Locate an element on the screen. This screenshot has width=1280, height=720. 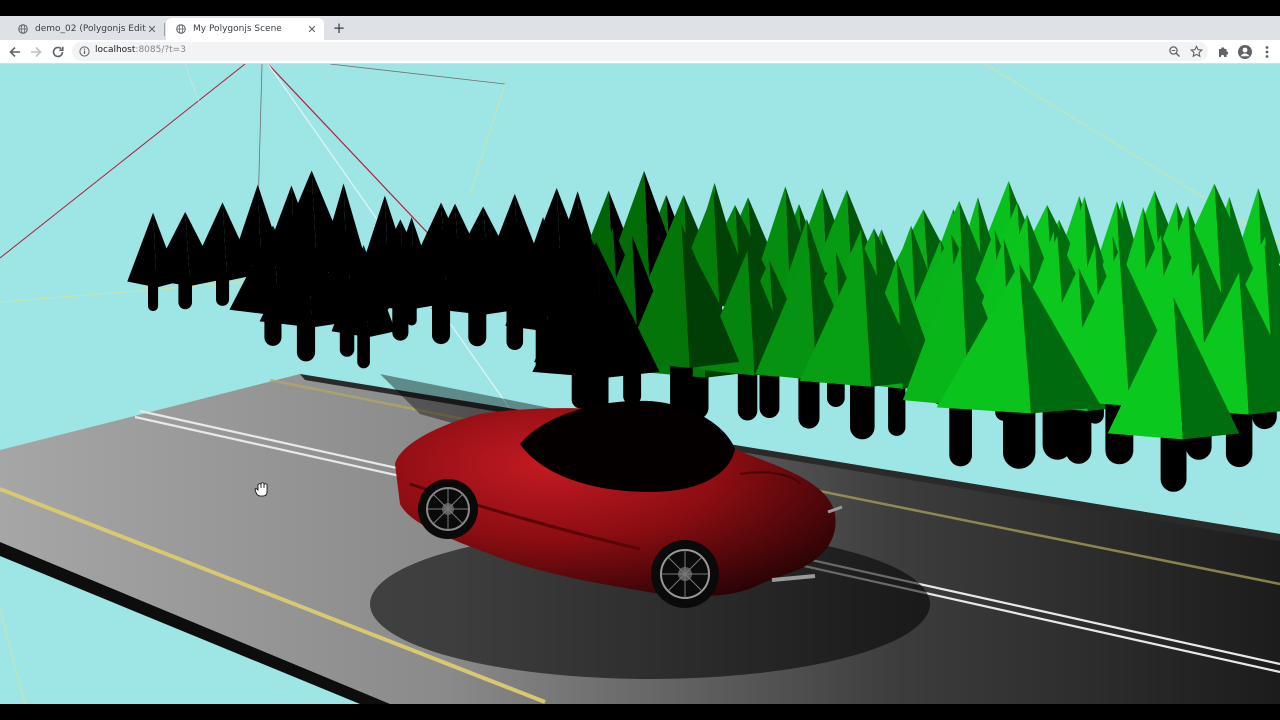
tab-polygonjs-editor: demo_02 (Polygonjs Editor) ✕ is located at coordinates (86, 29).